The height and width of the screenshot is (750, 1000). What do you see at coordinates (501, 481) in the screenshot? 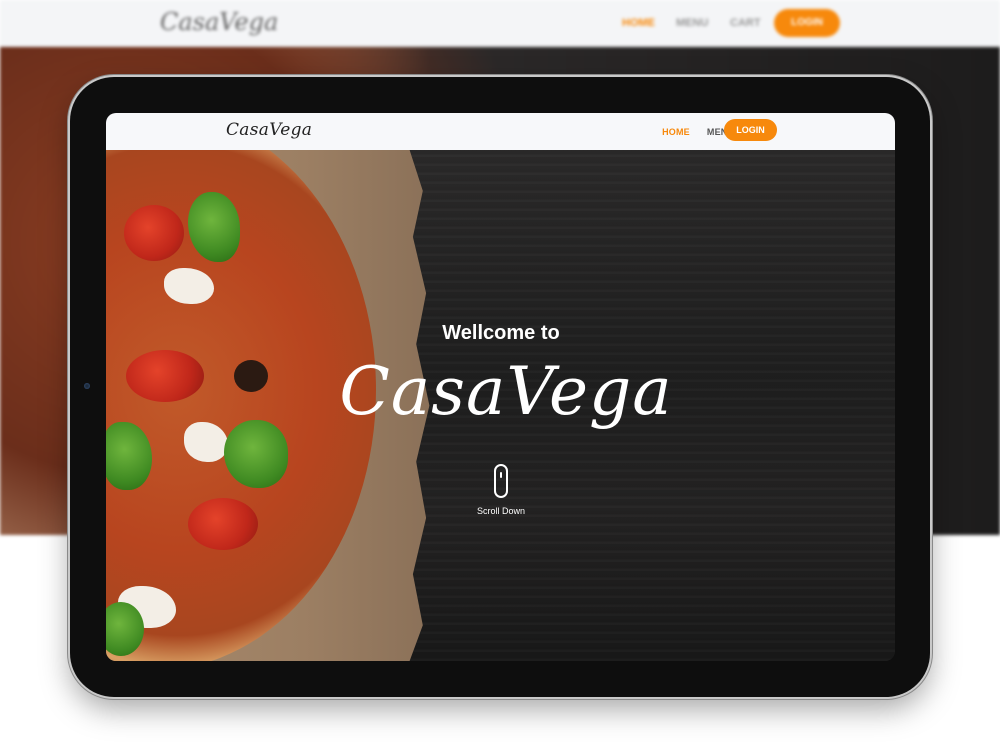
I see `mouse-icon` at bounding box center [501, 481].